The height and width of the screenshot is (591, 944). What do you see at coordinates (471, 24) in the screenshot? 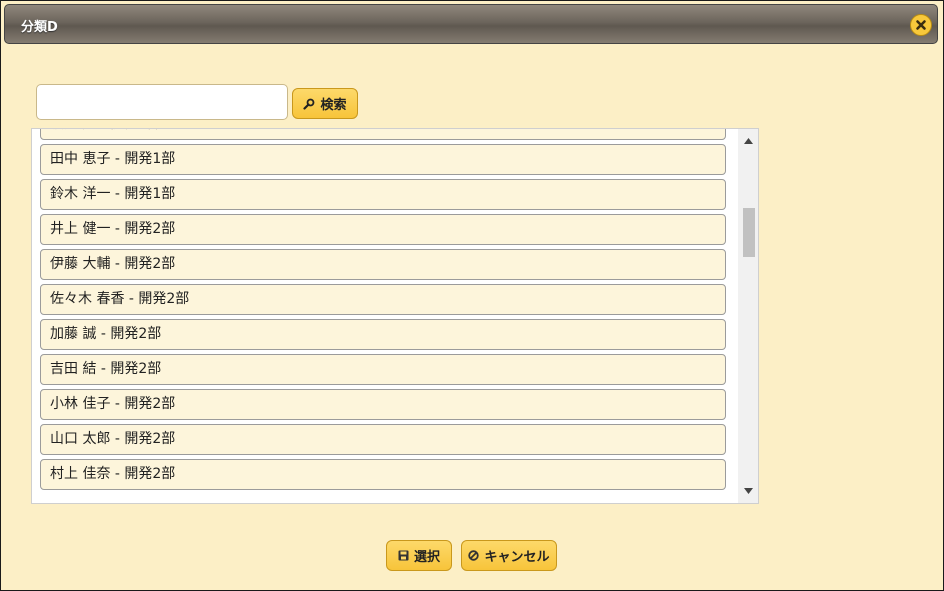
I see `dialog-titlebar: 分類D` at bounding box center [471, 24].